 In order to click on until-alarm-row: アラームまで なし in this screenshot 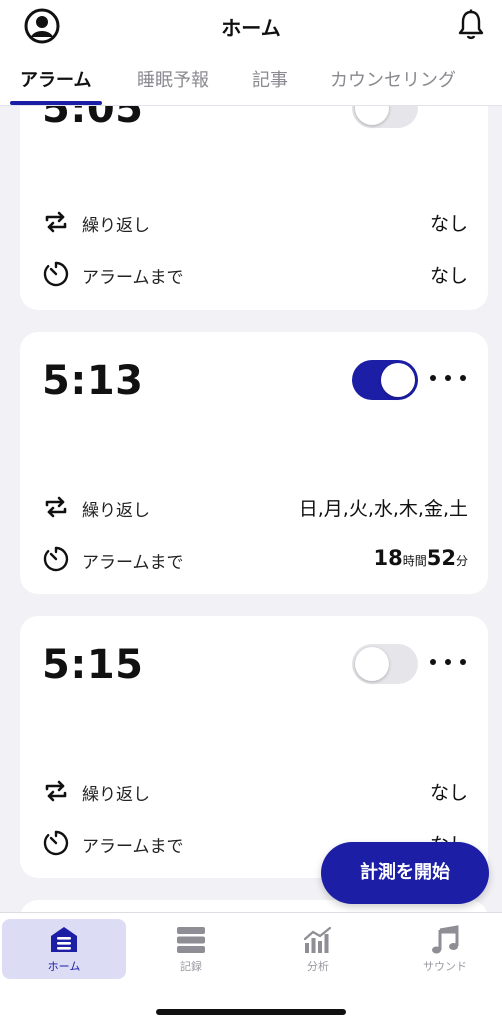, I will do `click(255, 273)`.